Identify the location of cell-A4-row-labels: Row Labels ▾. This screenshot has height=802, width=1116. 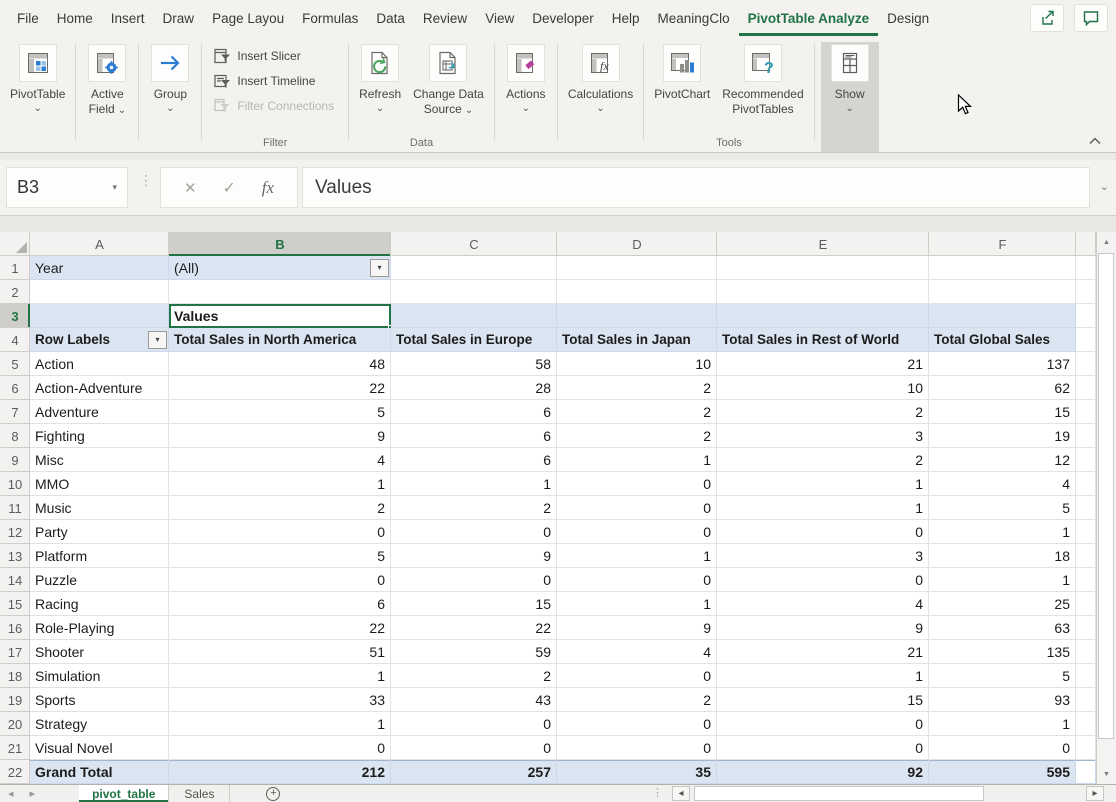
(99, 340).